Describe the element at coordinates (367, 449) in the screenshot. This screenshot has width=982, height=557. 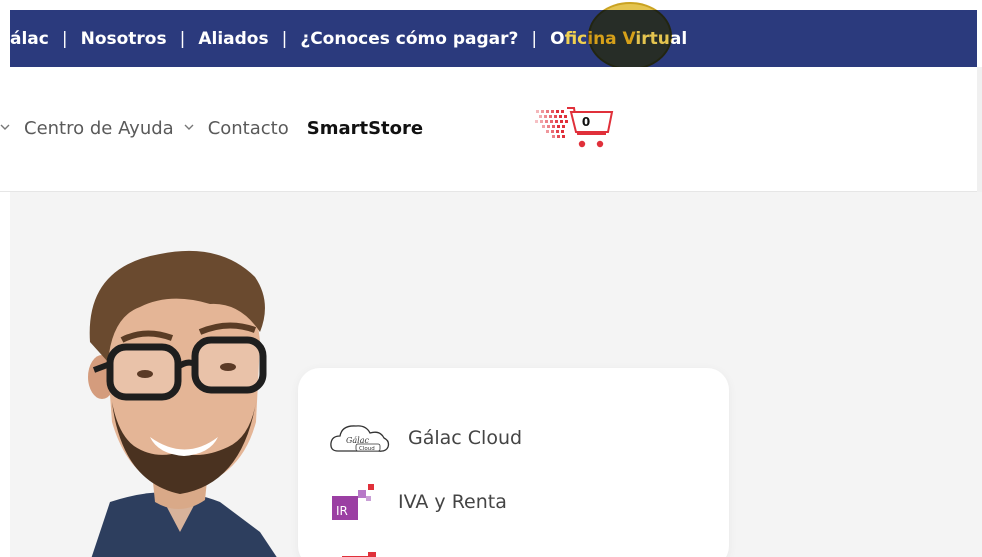
I see `cloud-logo-subtext: Cloud` at that location.